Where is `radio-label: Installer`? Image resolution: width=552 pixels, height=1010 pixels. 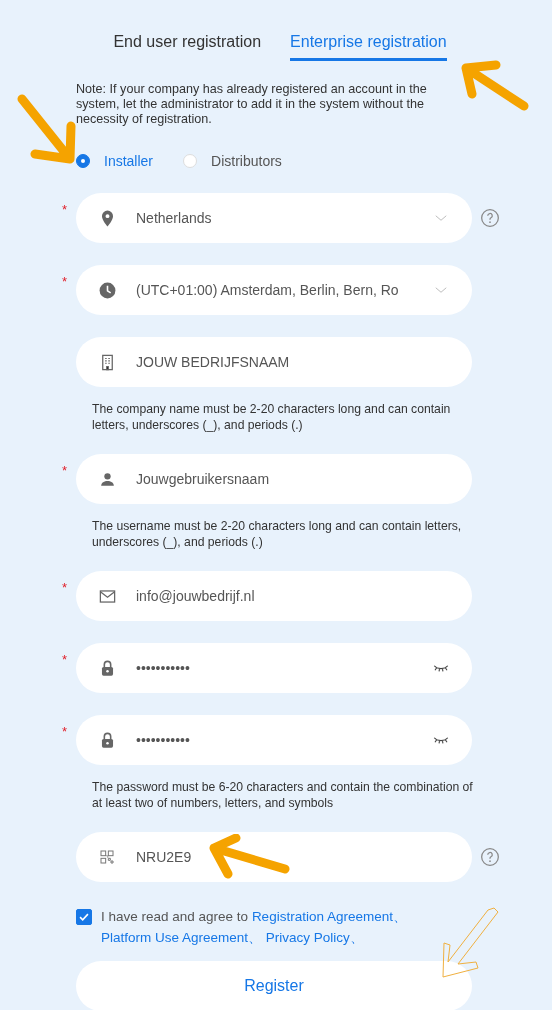 radio-label: Installer is located at coordinates (129, 161).